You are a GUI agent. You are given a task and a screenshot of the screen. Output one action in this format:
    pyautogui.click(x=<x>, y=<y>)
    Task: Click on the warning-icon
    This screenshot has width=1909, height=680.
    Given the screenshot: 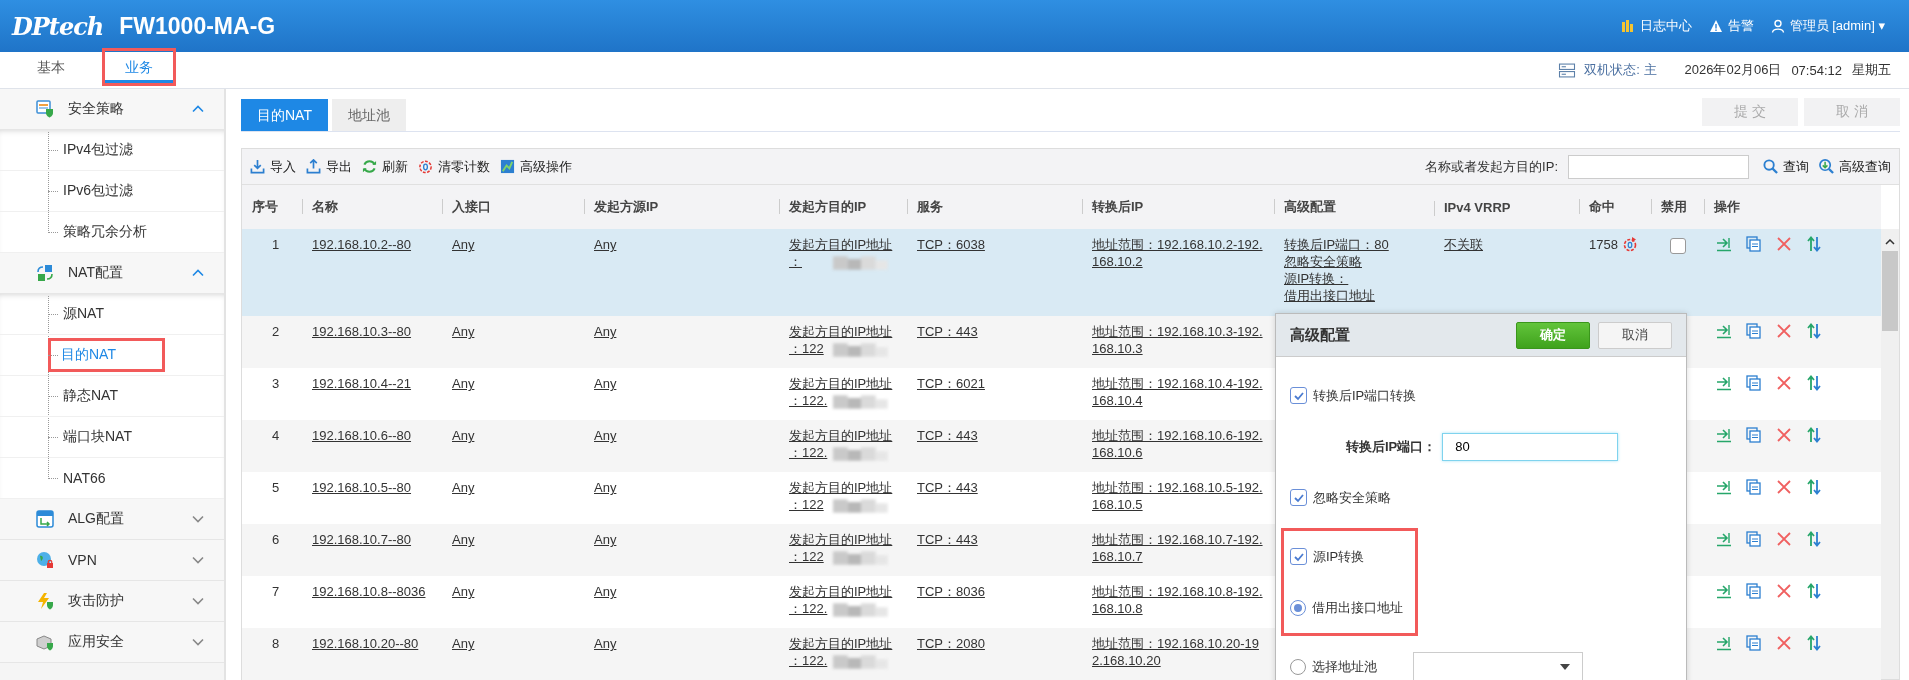 What is the action you would take?
    pyautogui.click(x=1715, y=26)
    